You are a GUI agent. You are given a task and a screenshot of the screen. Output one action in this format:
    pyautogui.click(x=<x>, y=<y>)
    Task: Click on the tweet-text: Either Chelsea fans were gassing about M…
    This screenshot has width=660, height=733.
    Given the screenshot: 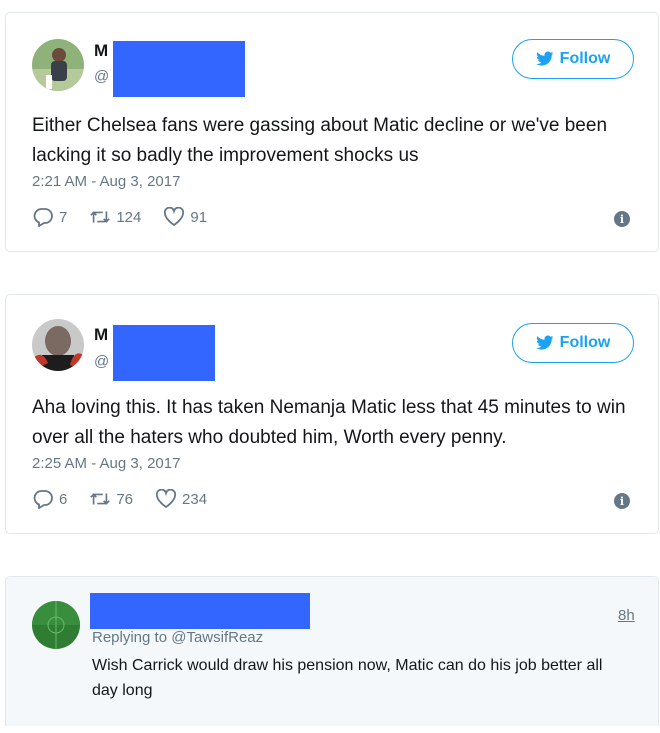 What is the action you would take?
    pyautogui.click(x=320, y=140)
    